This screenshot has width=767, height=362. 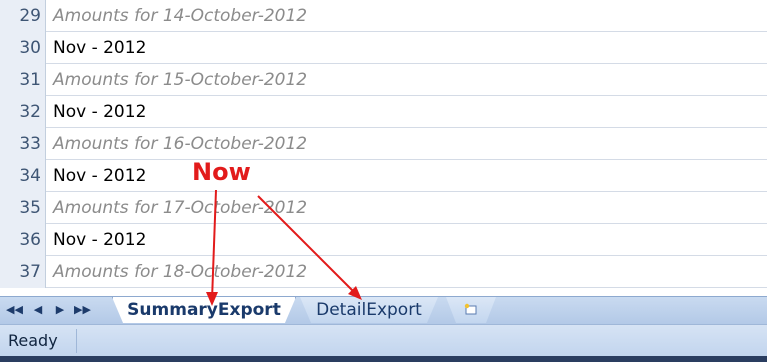 What do you see at coordinates (180, 272) in the screenshot?
I see `cell: Amounts for 18-October-2012` at bounding box center [180, 272].